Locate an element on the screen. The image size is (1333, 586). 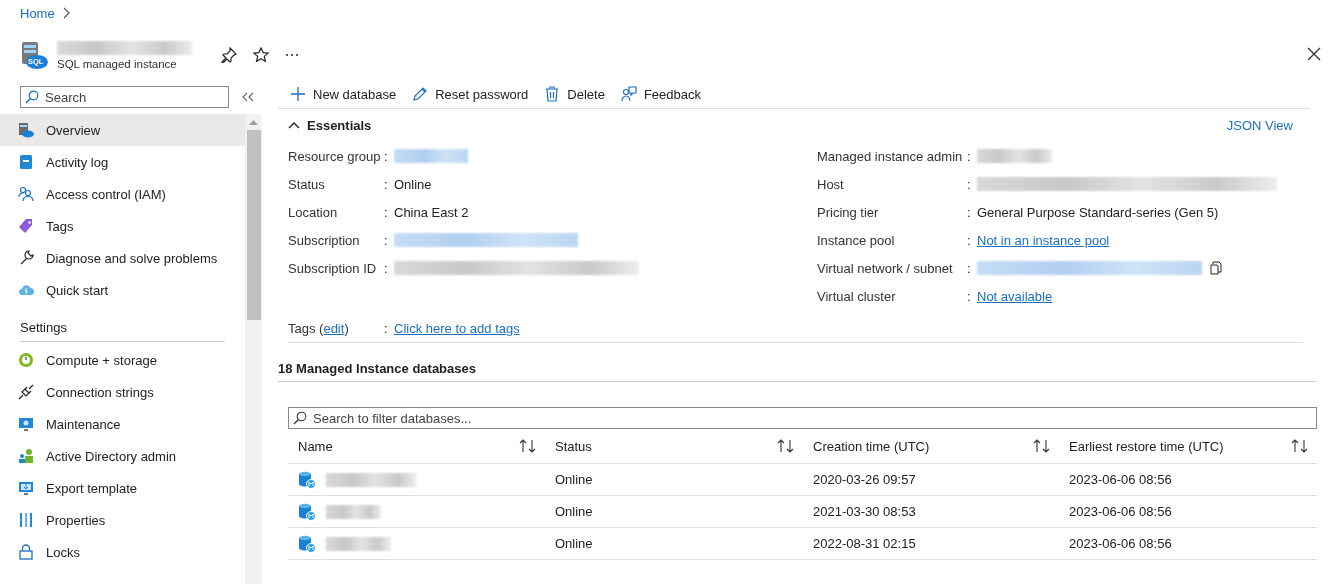
section-heading: Settings is located at coordinates (43, 328).